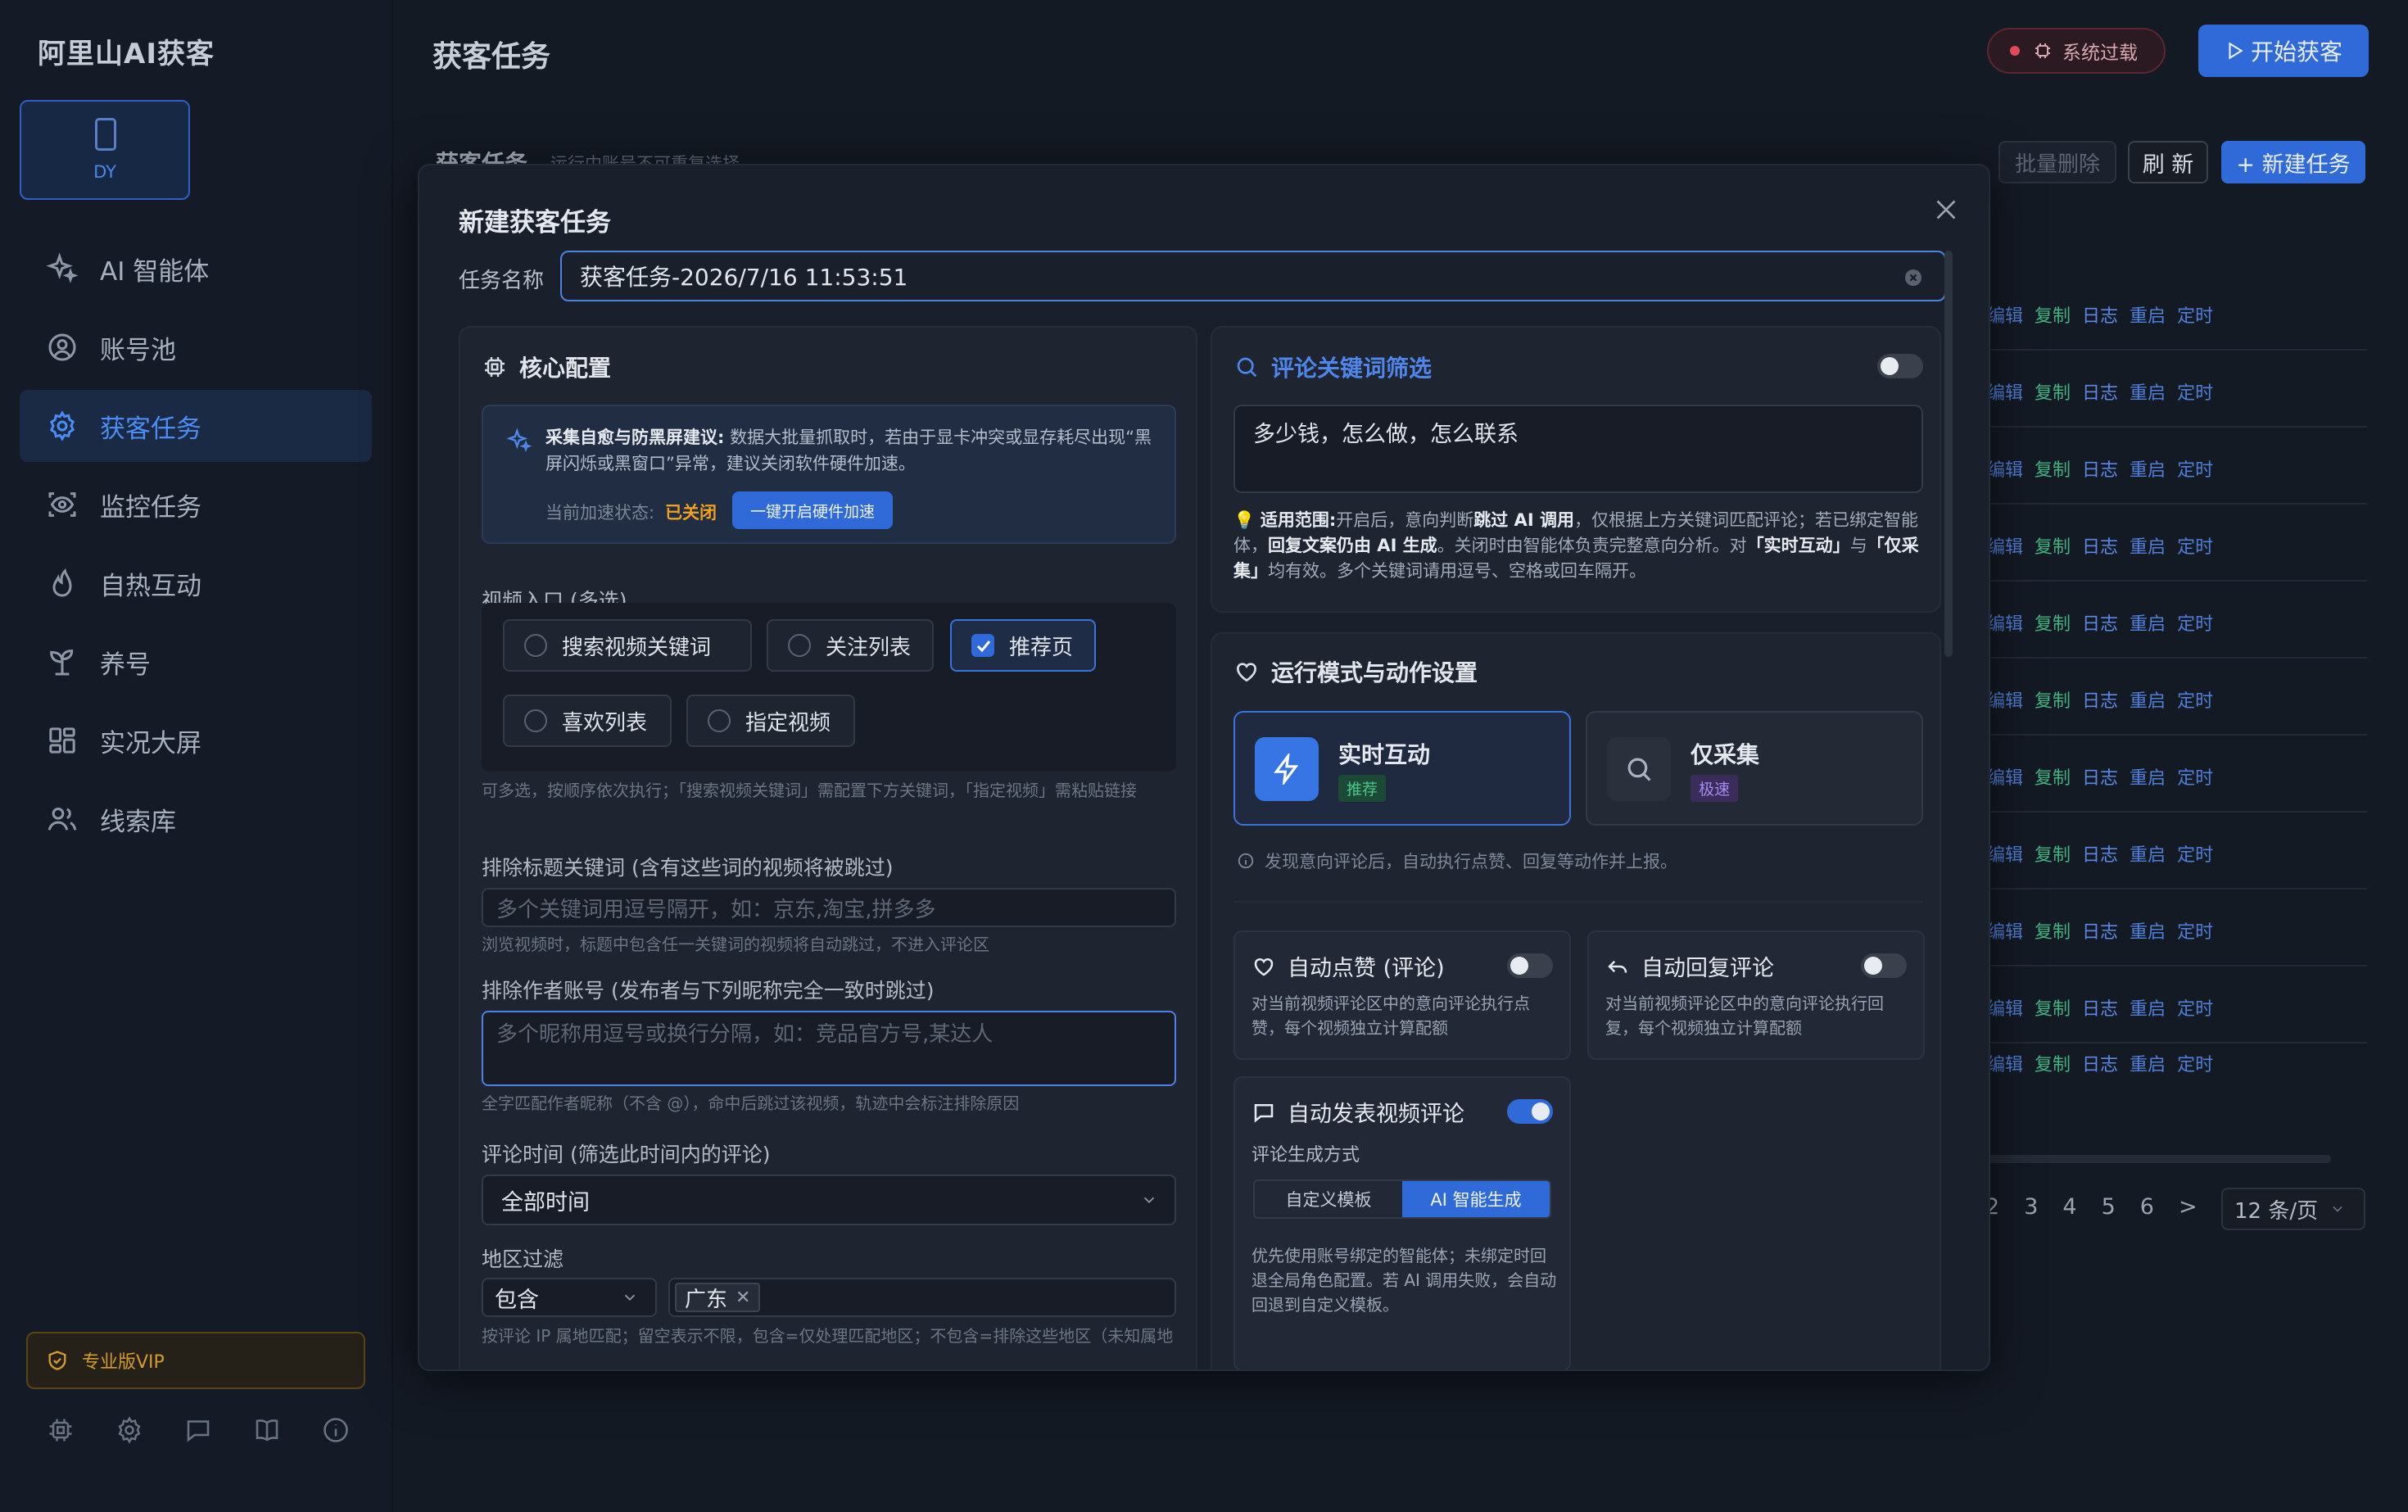 This screenshot has height=1512, width=2408. Describe the element at coordinates (587, 721) in the screenshot. I see `entry-likes-checkbox: 喜欢列表` at that location.